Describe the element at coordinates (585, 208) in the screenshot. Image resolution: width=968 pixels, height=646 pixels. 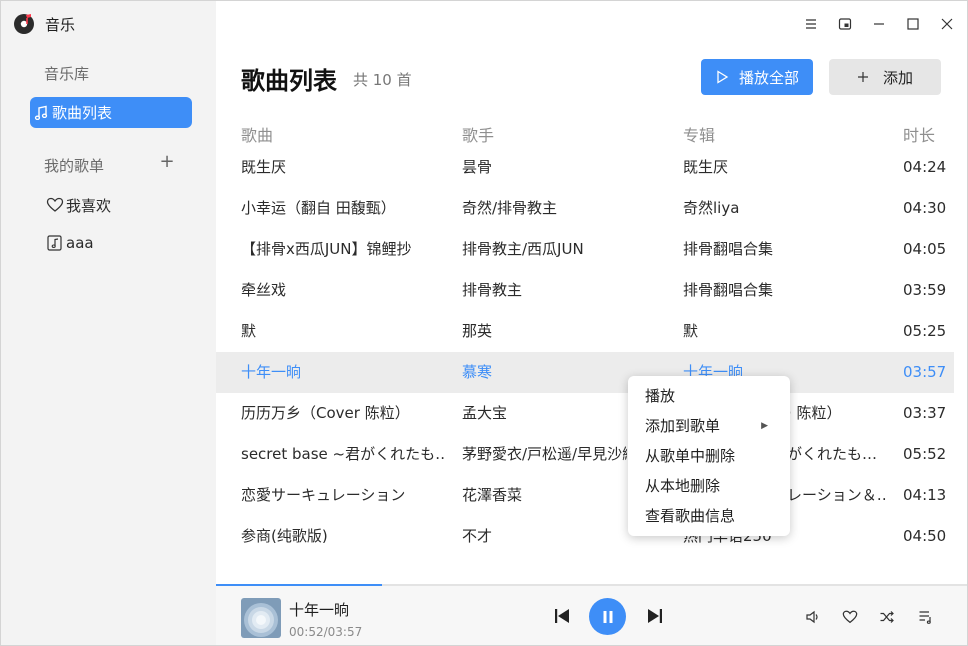
I see `table-row: 小幸运（翻自 田馥甄） 奇然/排骨教主 奇然liya 04:30` at that location.